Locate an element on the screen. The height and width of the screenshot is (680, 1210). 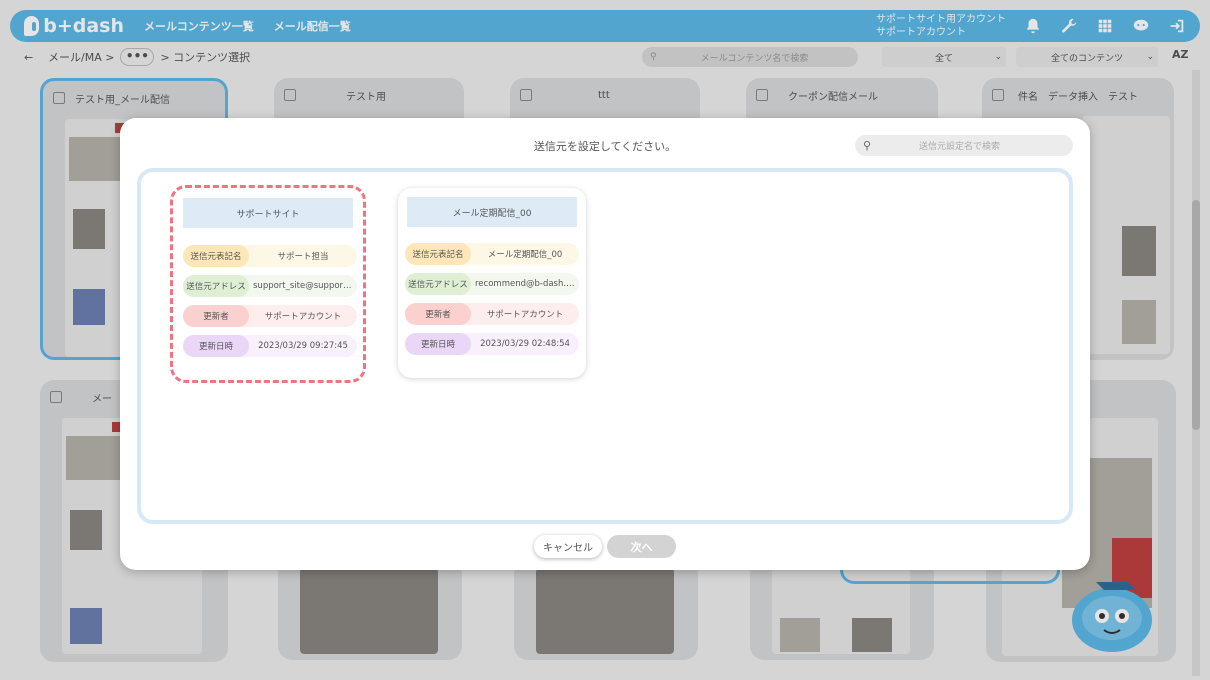
sender-display-name-row: 送信元表記名 サポート担当 is located at coordinates (270, 256).